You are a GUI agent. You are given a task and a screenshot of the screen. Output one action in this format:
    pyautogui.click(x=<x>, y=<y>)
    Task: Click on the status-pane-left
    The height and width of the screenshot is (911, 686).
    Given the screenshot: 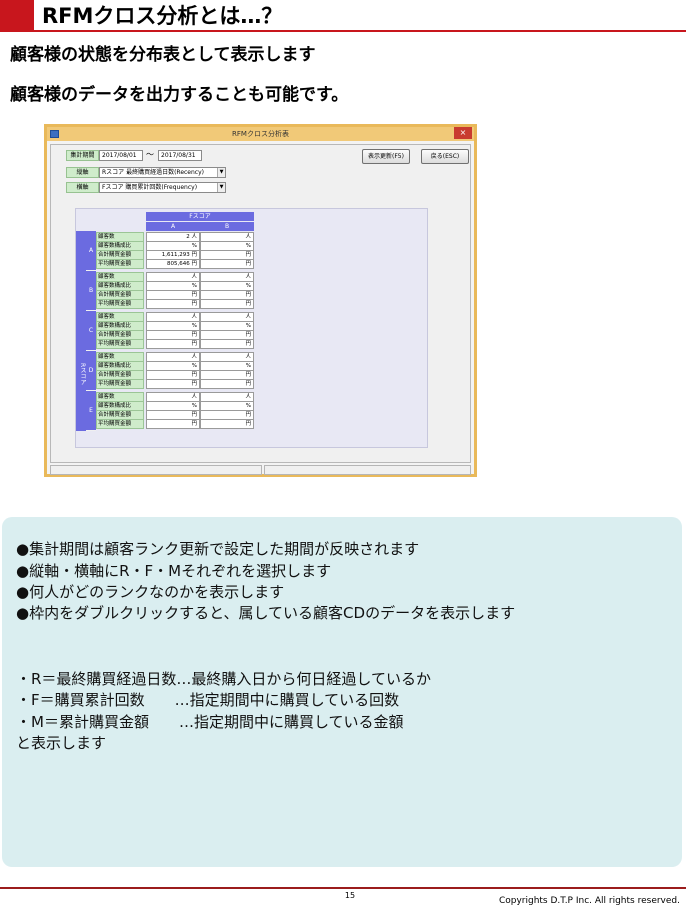 What is the action you would take?
    pyautogui.click(x=156, y=470)
    